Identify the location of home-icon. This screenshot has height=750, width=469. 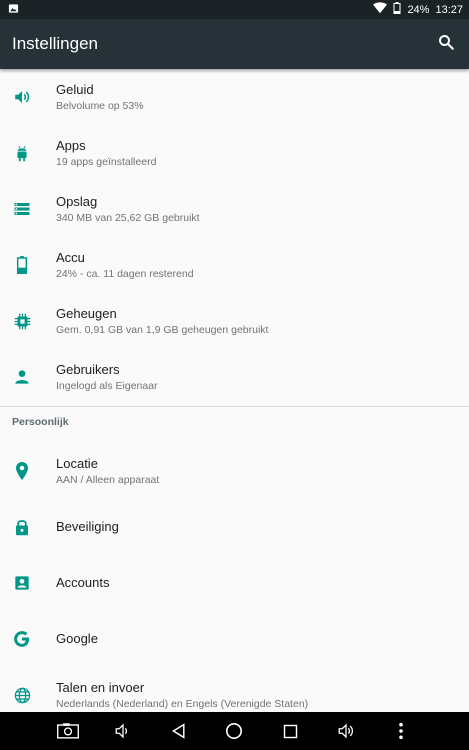
(234, 731).